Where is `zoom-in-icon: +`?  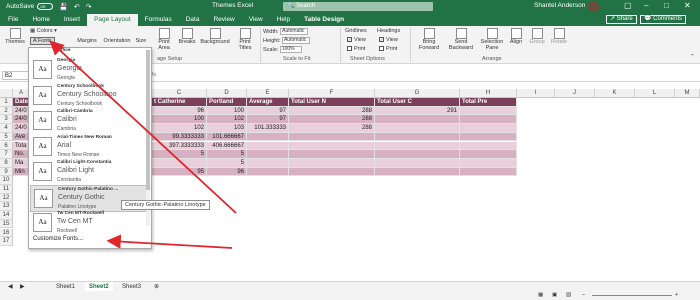
zoom-in-icon: + is located at coordinates (676, 295).